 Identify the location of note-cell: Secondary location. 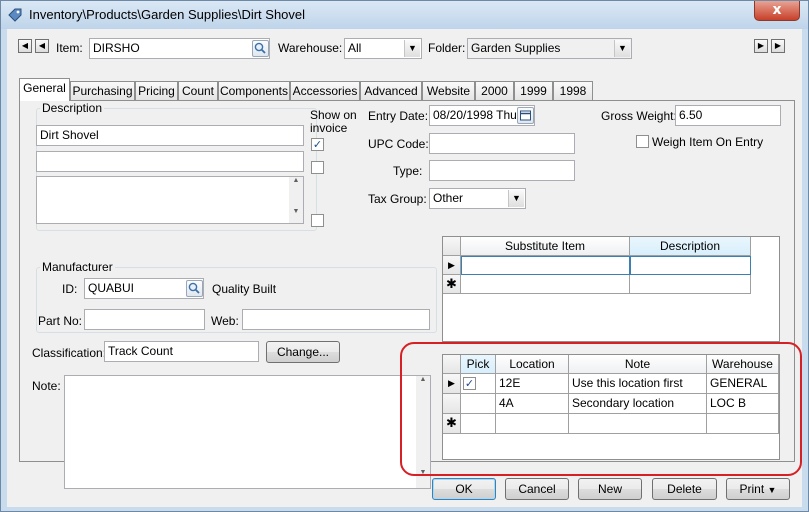
(638, 404).